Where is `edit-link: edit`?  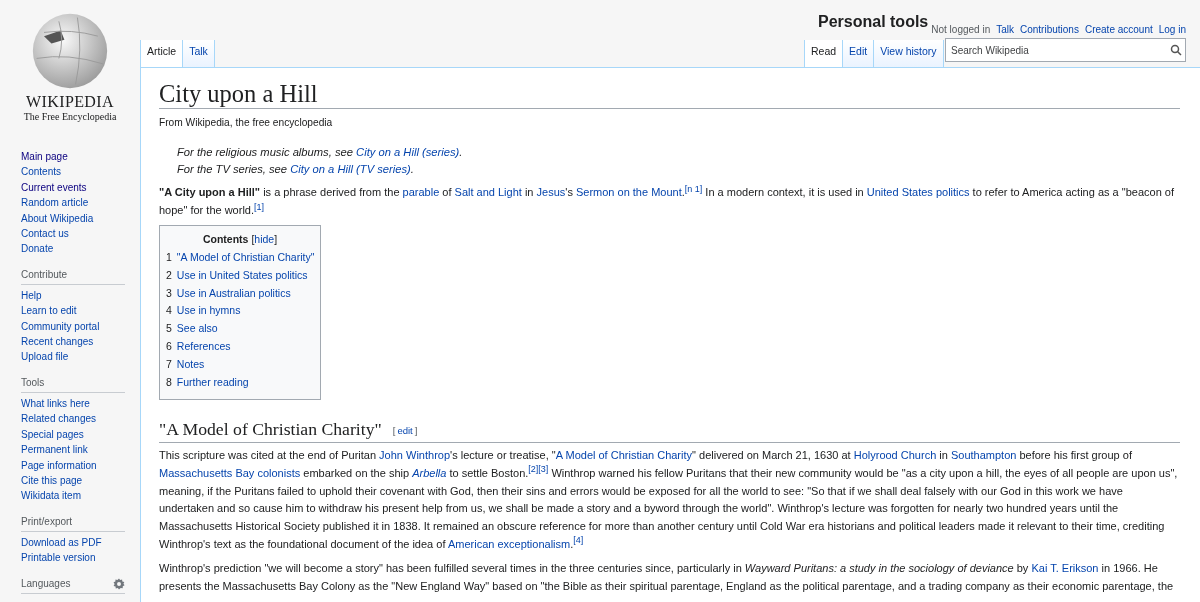 edit-link: edit is located at coordinates (405, 430).